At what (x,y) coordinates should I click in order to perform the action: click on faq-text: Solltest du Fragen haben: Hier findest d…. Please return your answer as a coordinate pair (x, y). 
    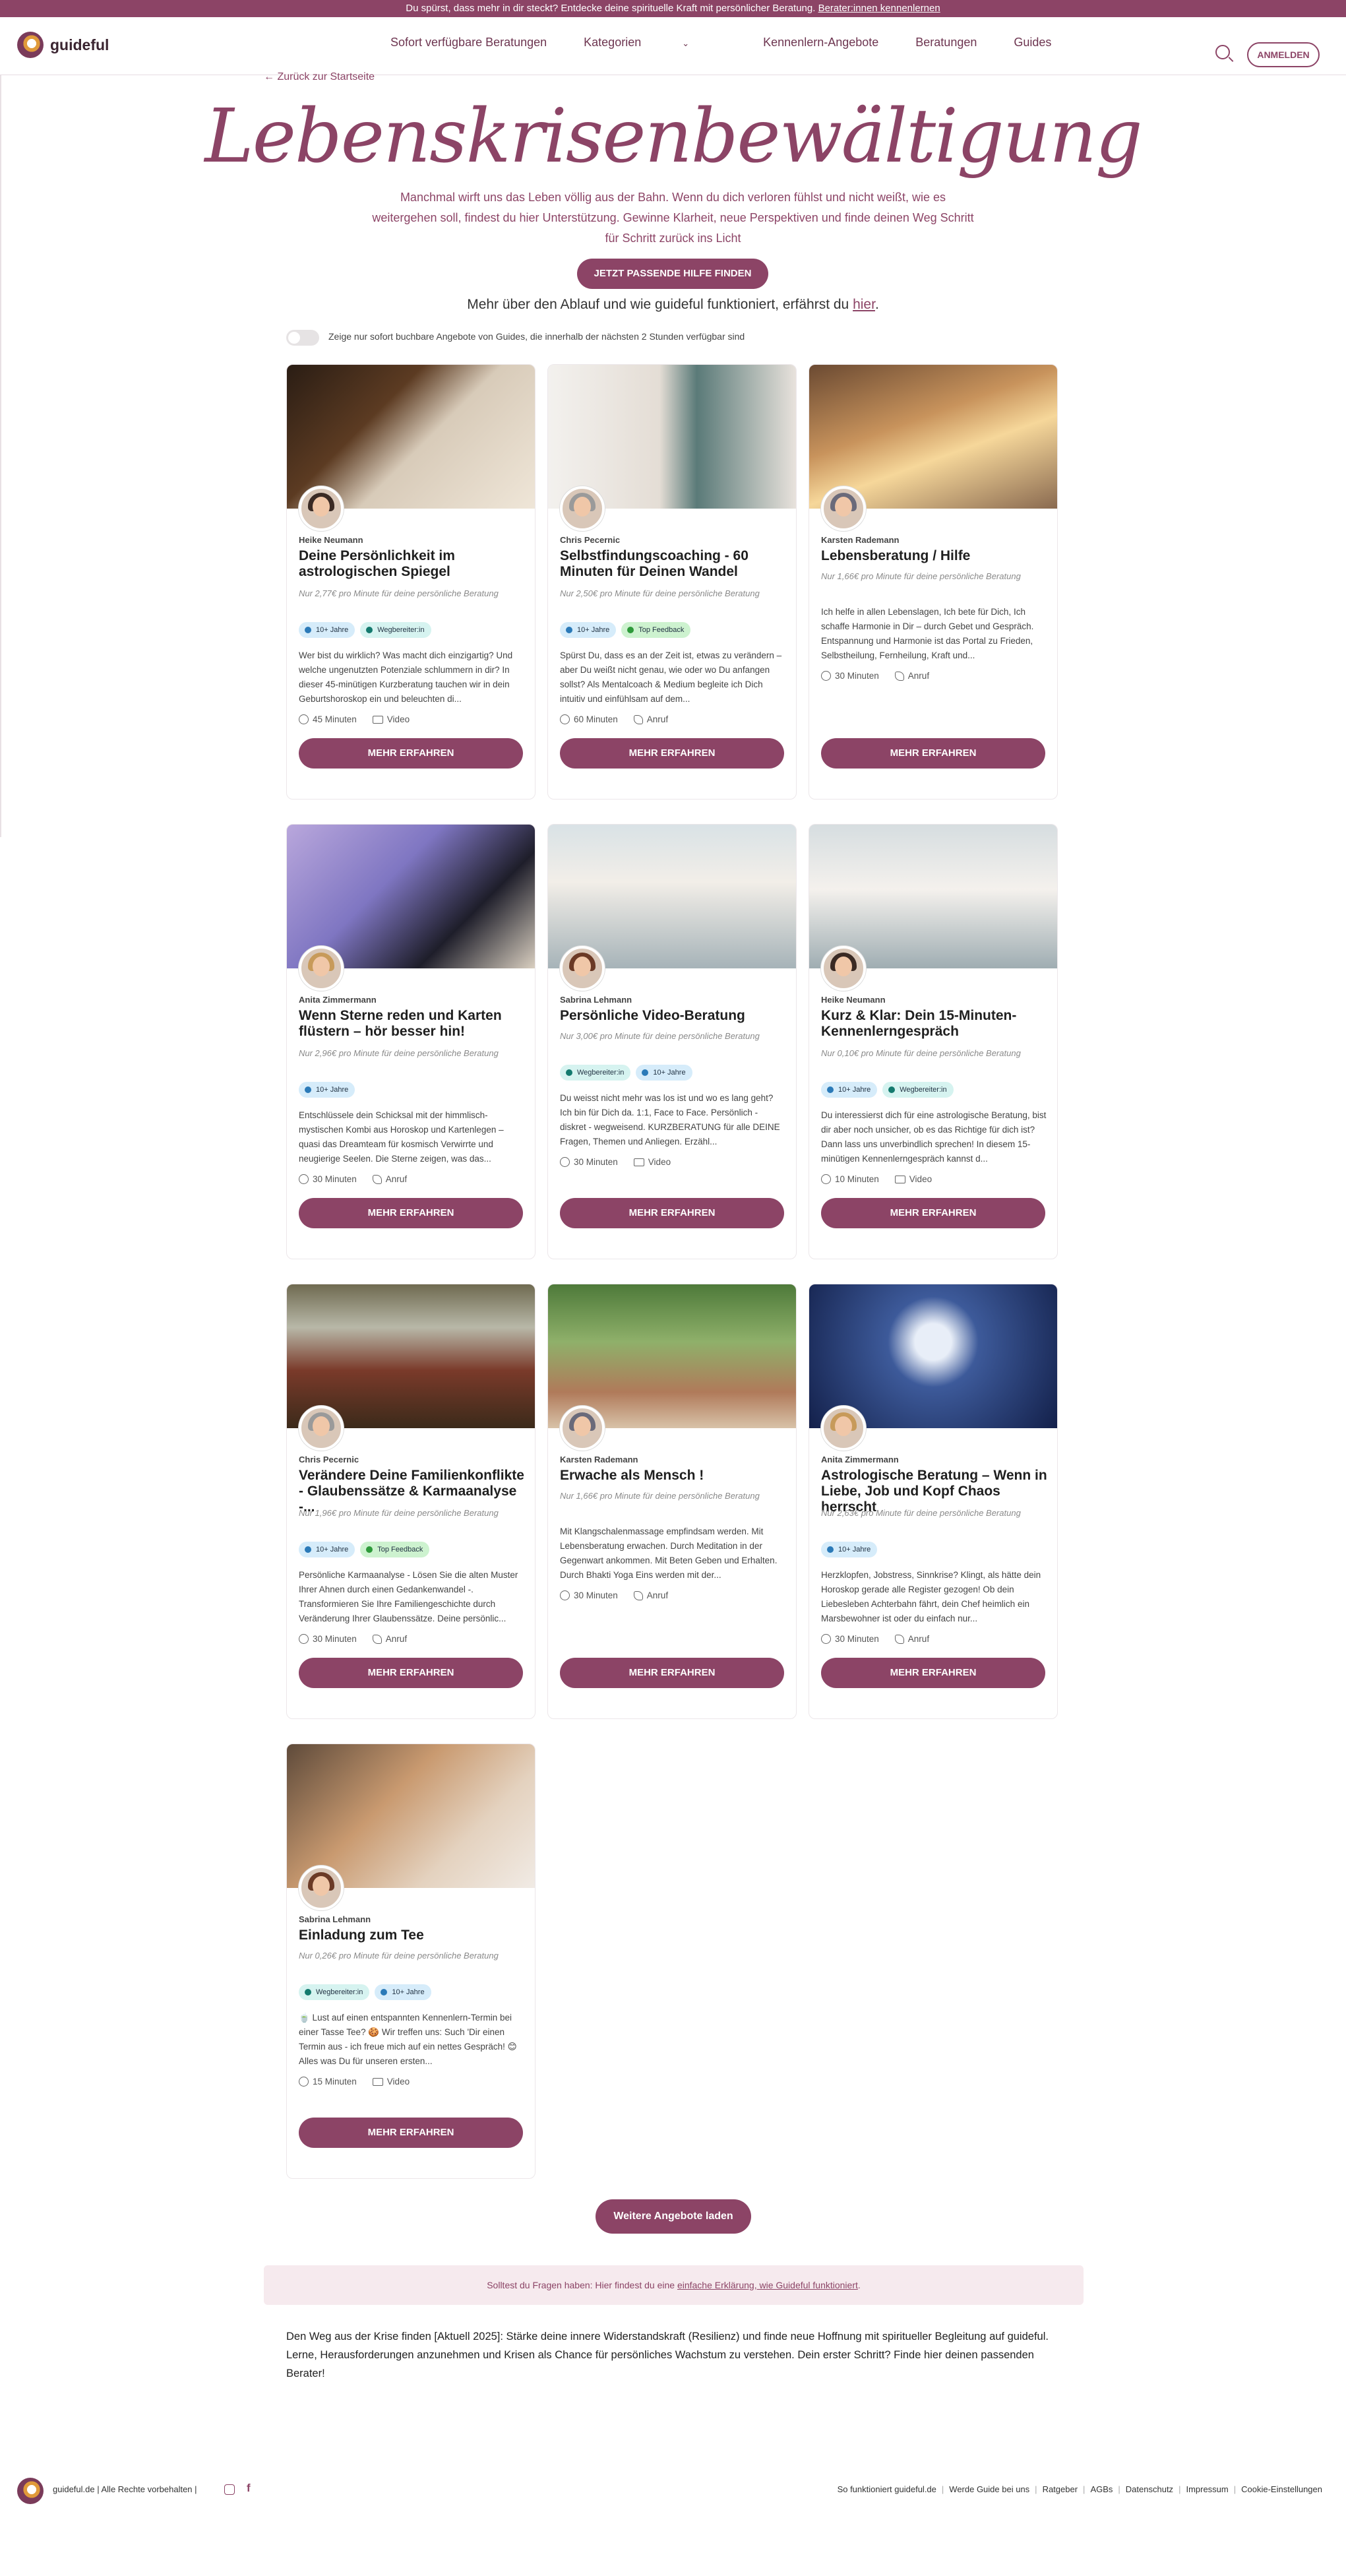
    Looking at the image, I should click on (581, 2285).